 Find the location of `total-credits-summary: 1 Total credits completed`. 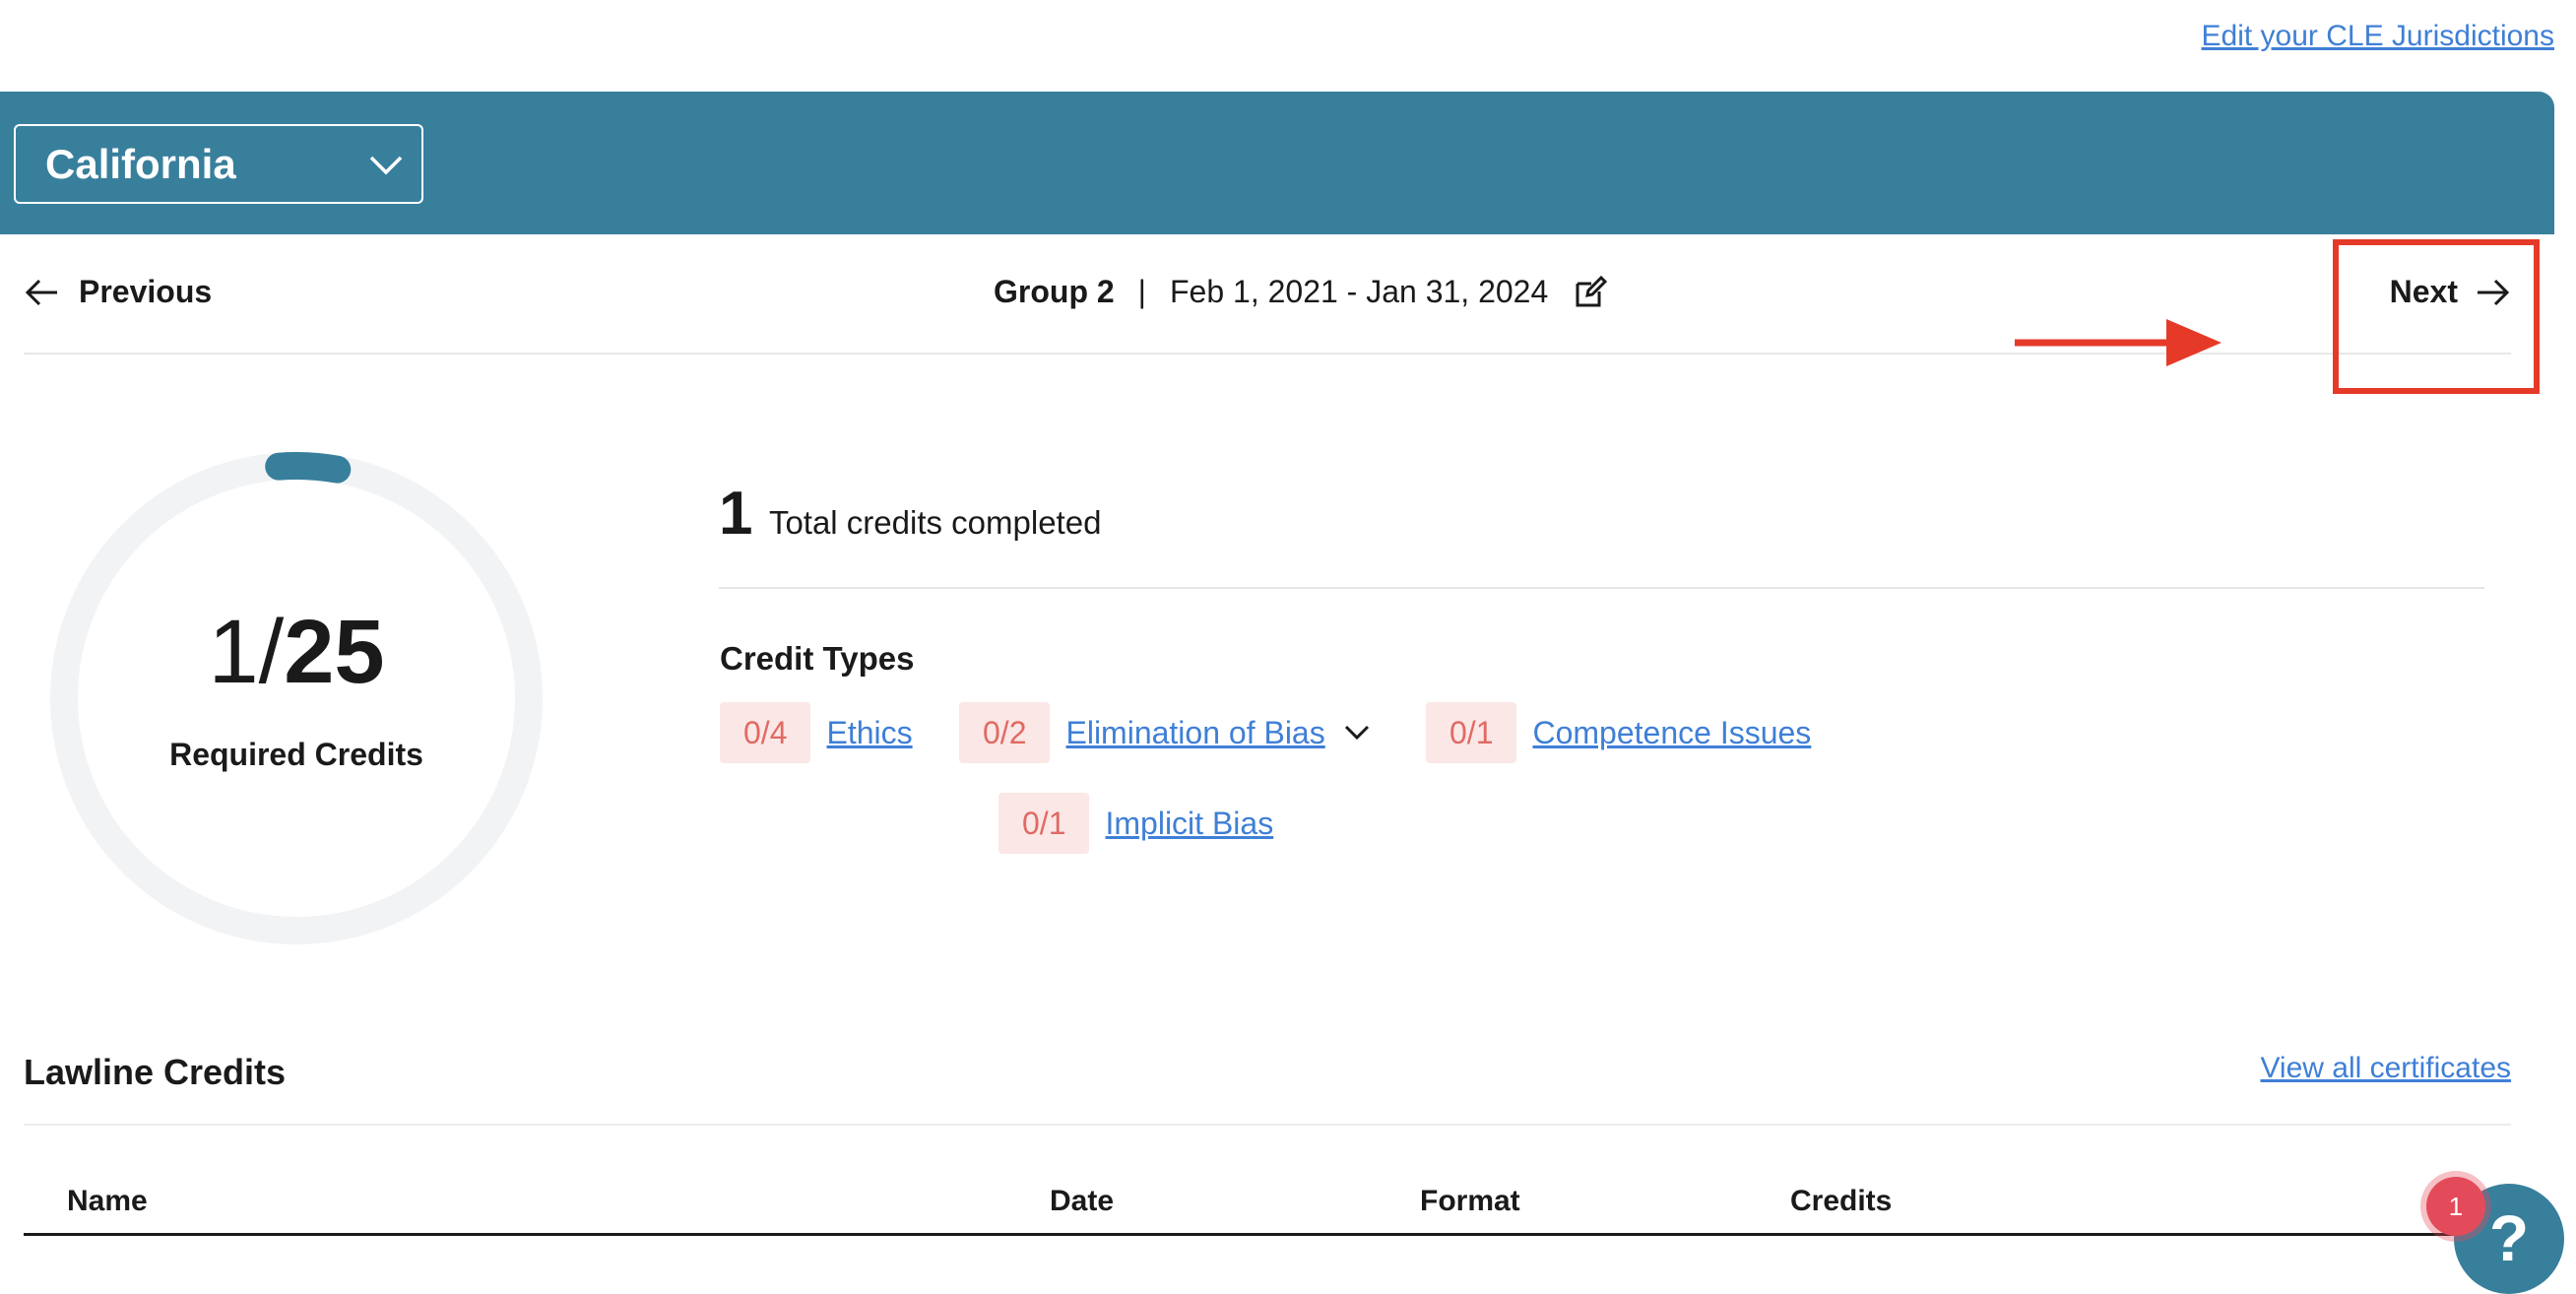

total-credits-summary: 1 Total credits completed is located at coordinates (1601, 534).